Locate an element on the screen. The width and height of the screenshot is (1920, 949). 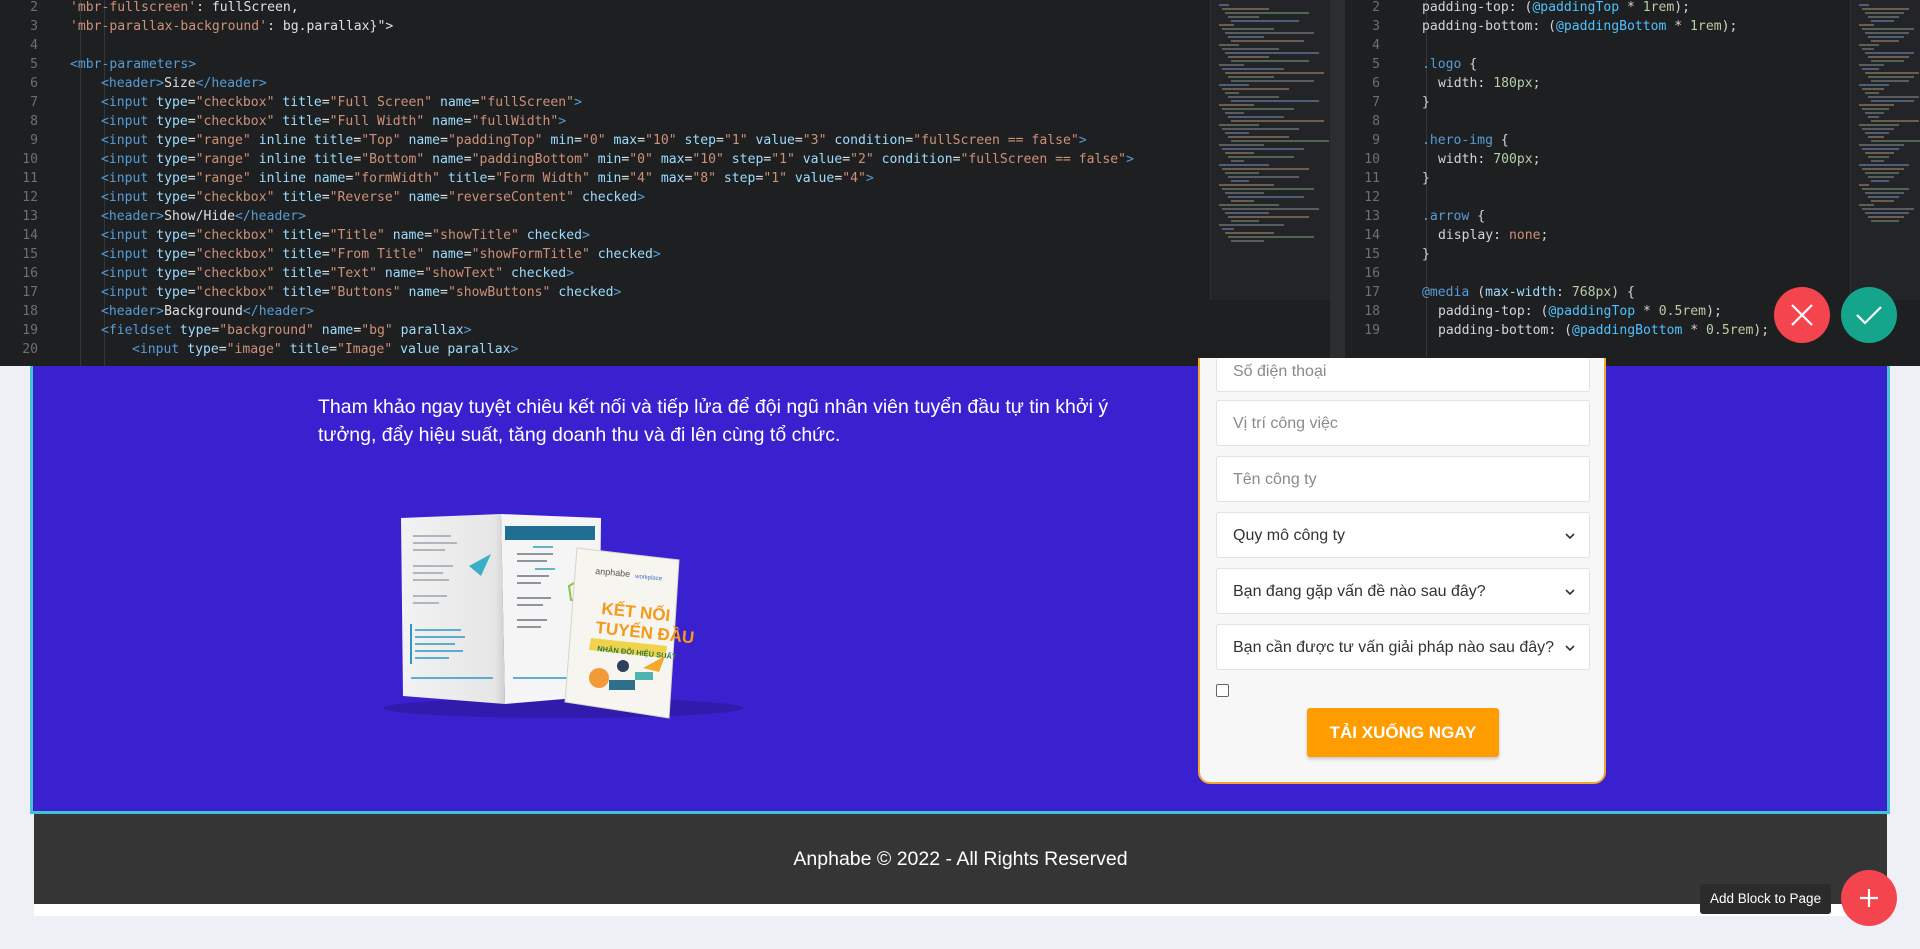
code-text: <header>Size</header> is located at coordinates (184, 83).